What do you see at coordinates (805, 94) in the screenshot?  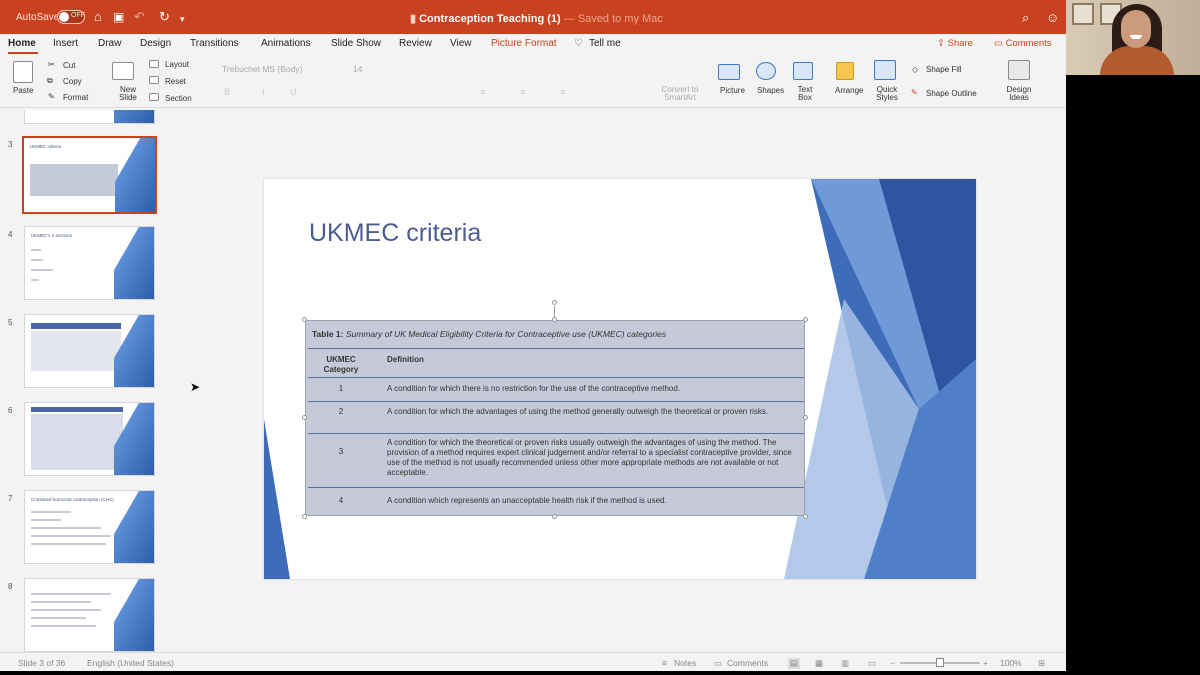 I see `text-box-button: Text Box` at bounding box center [805, 94].